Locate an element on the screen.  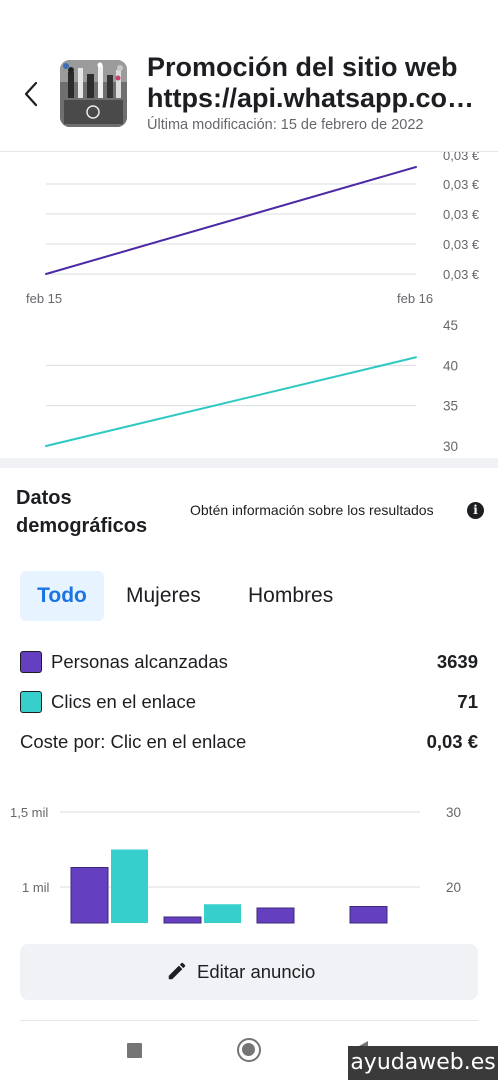
edit-ad-button: Editar anuncio is located at coordinates (249, 972).